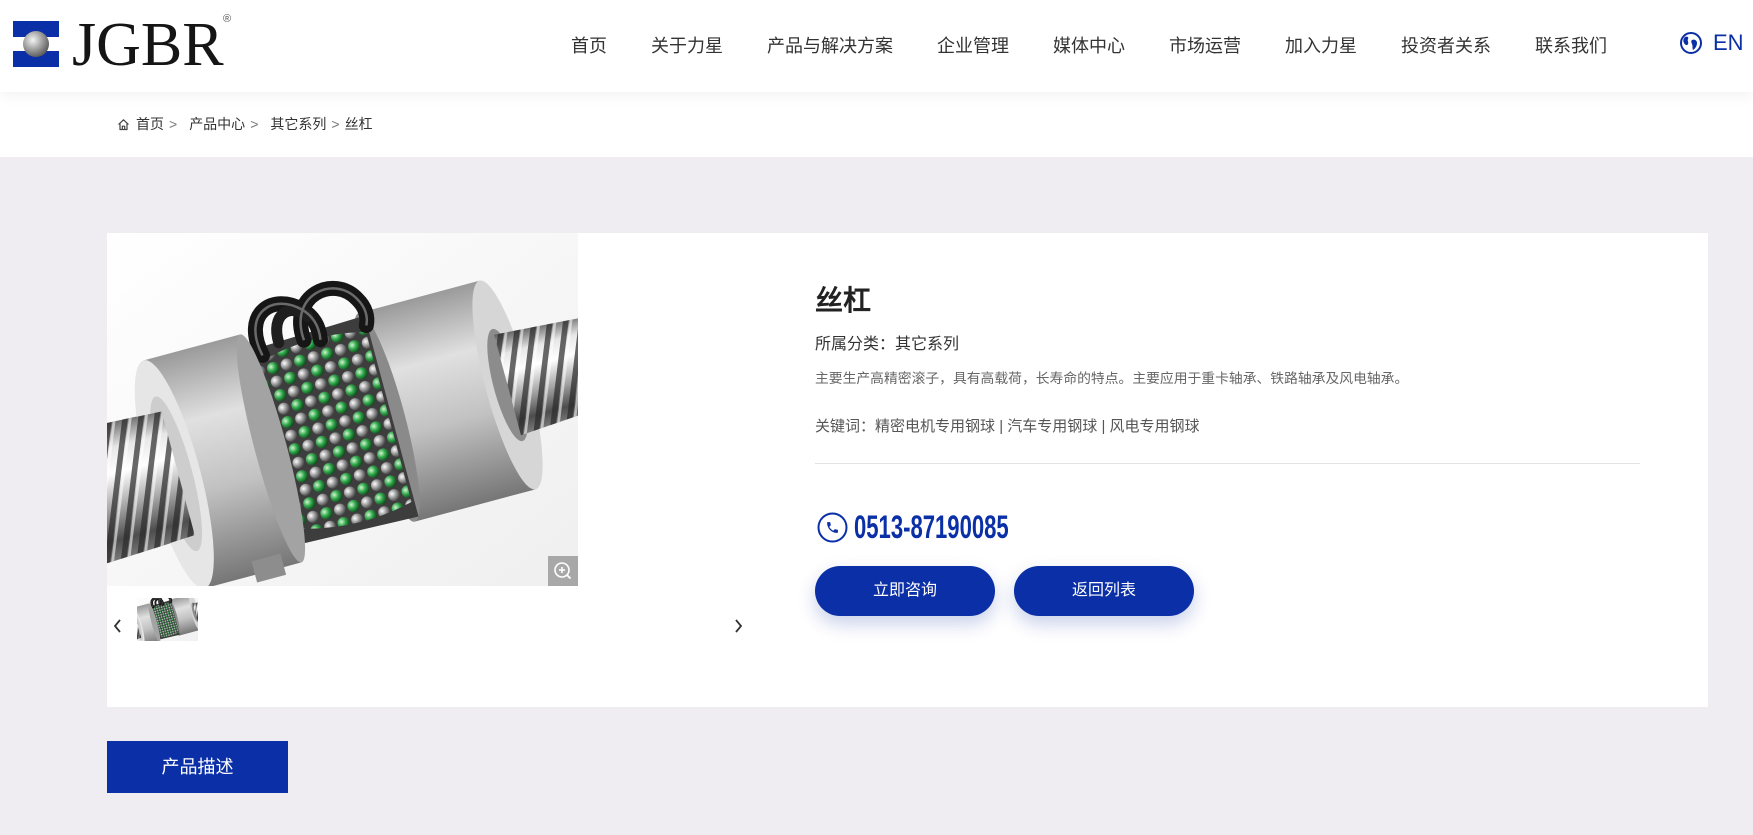  I want to click on product-image, so click(342, 409).